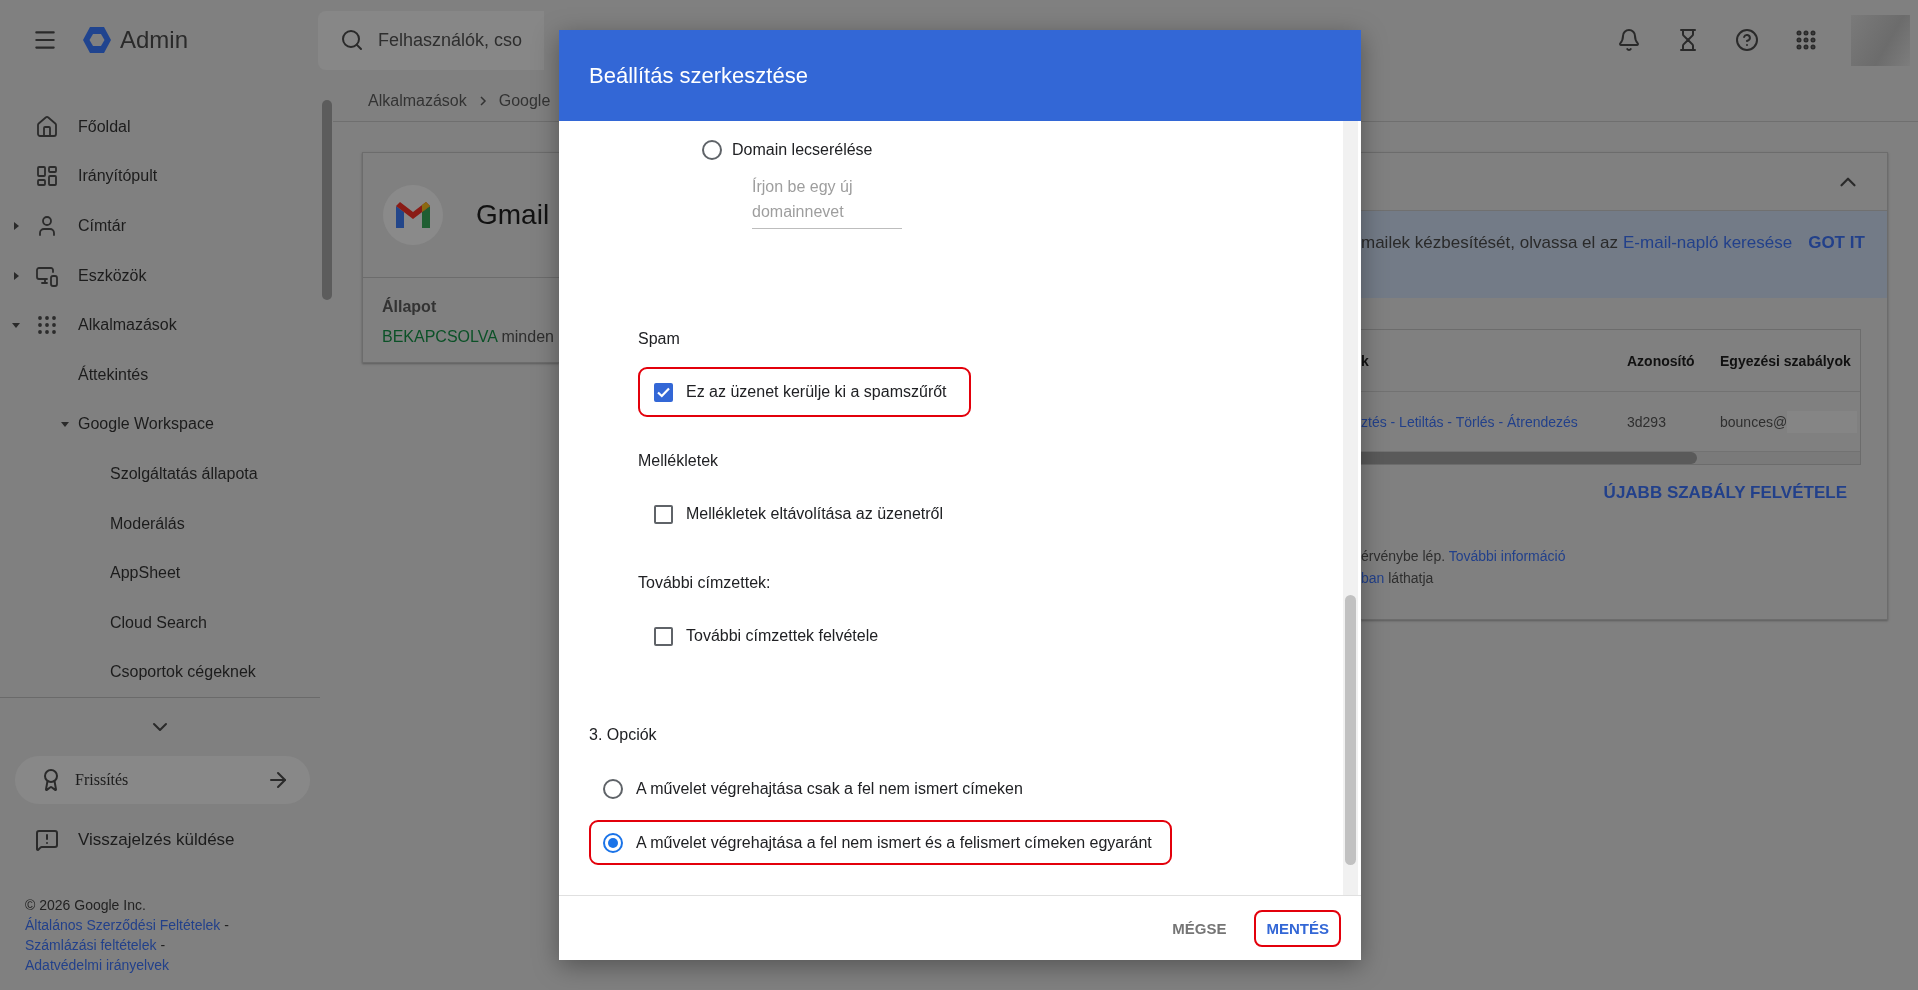 Image resolution: width=1918 pixels, height=990 pixels. I want to click on got-it-button: GOT IT, so click(1836, 243).